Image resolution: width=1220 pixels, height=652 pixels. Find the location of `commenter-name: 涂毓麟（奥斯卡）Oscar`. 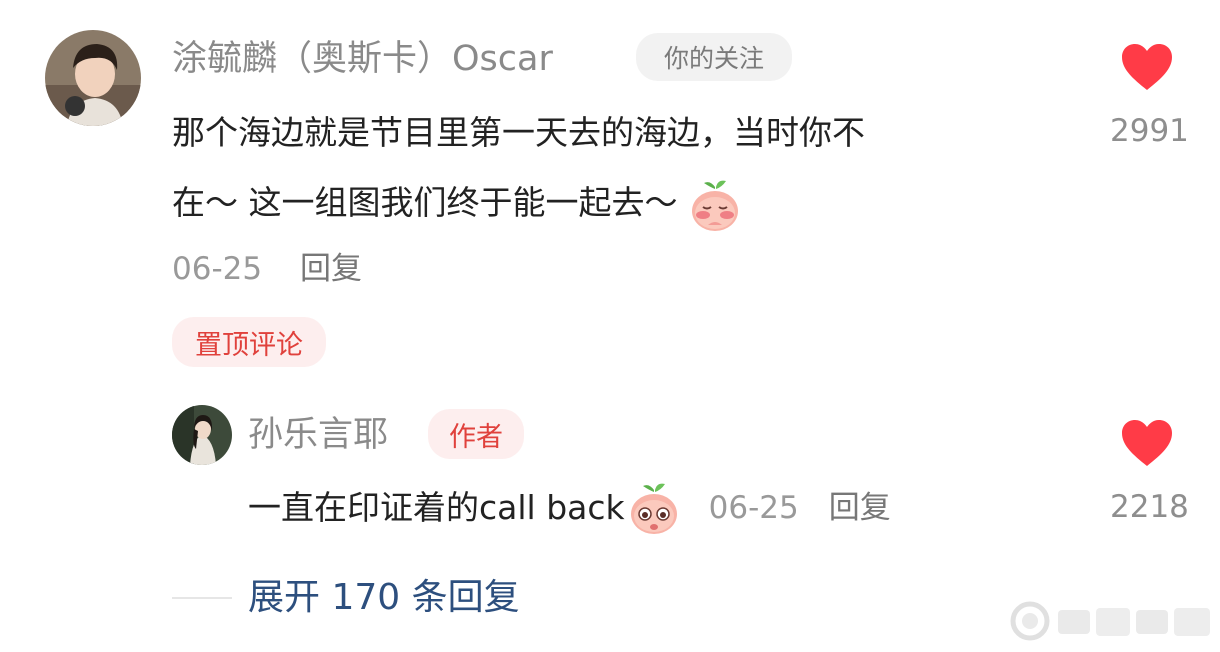

commenter-name: 涂毓麟（奥斯卡）Oscar is located at coordinates (362, 59).